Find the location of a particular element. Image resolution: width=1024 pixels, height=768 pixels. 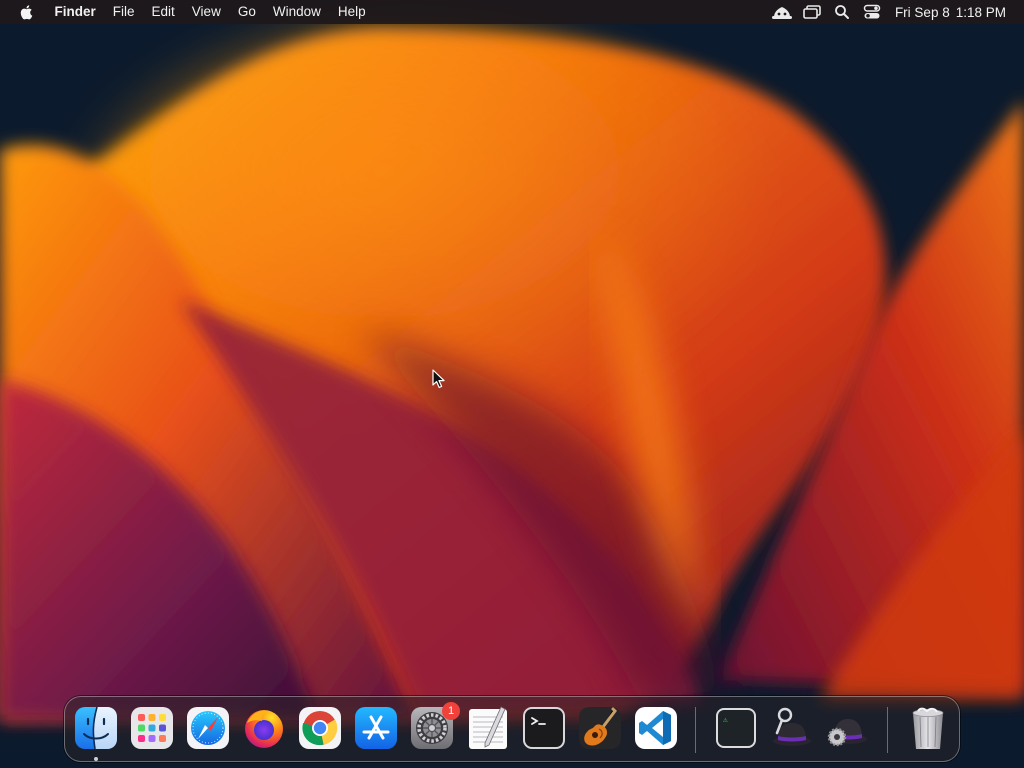

system-settings-badge: 1 is located at coordinates (451, 711).